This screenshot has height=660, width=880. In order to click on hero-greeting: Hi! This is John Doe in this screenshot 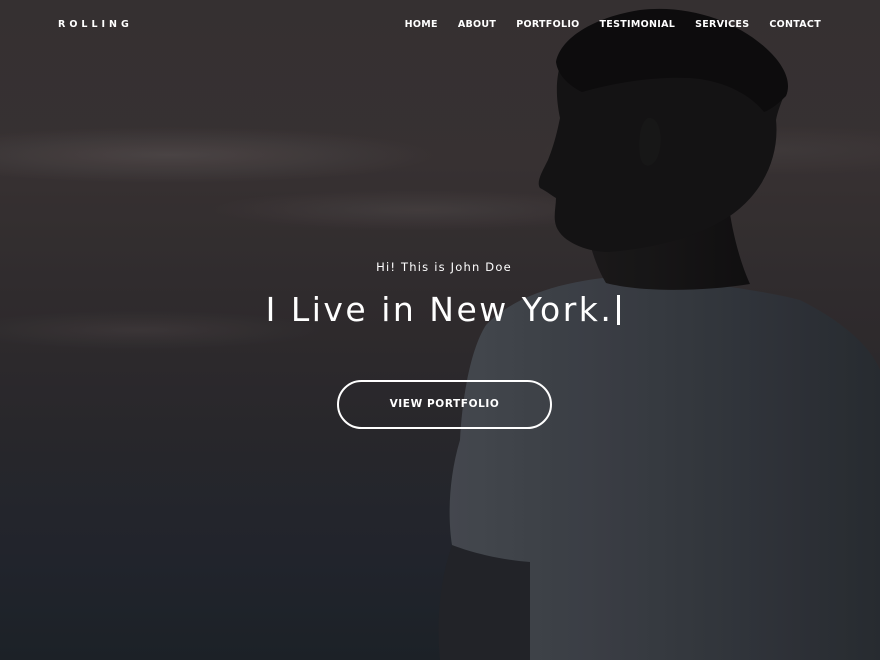, I will do `click(444, 267)`.